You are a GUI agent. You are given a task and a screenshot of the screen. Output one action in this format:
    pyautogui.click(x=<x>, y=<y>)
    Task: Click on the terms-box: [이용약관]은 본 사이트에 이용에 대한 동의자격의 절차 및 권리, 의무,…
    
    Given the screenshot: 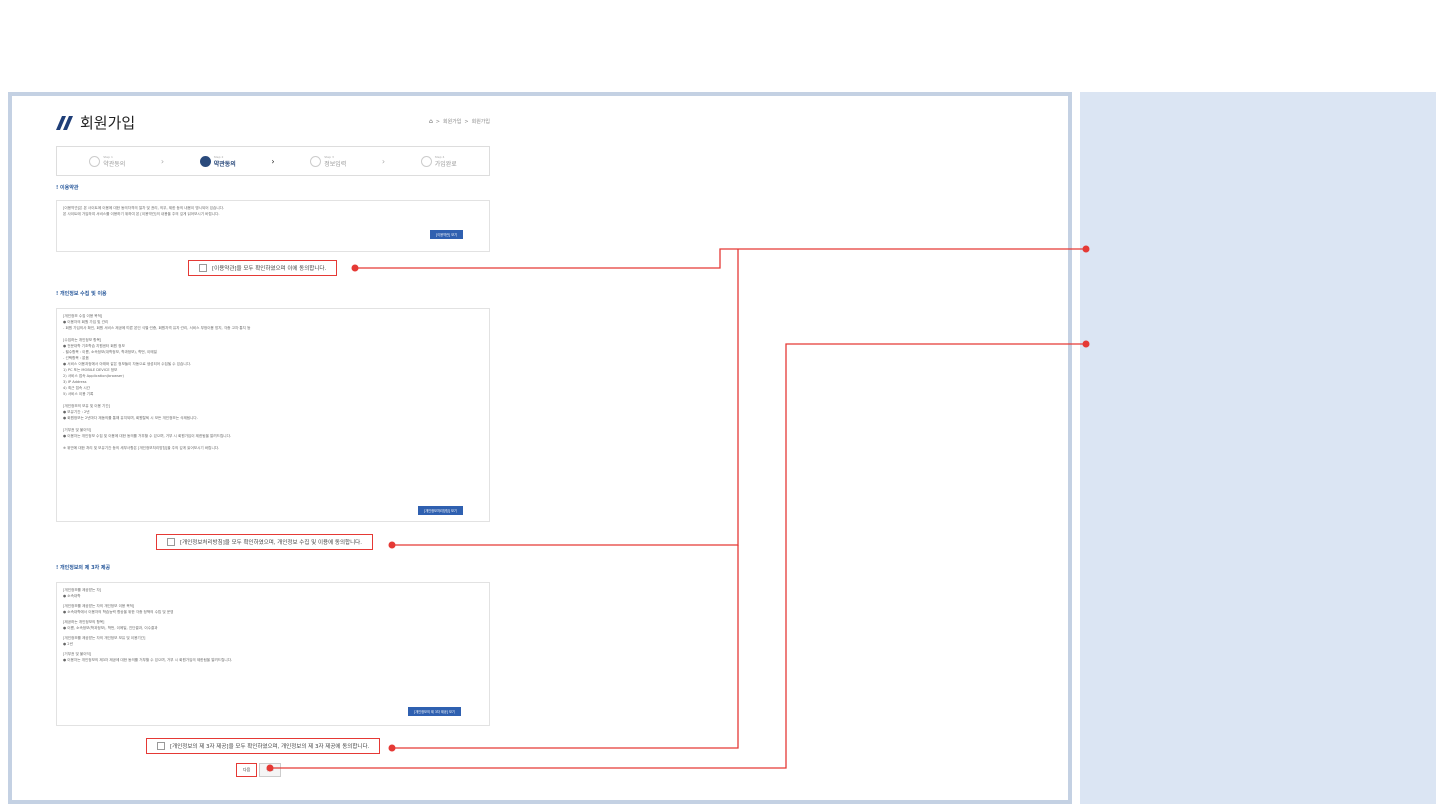 What is the action you would take?
    pyautogui.click(x=273, y=226)
    